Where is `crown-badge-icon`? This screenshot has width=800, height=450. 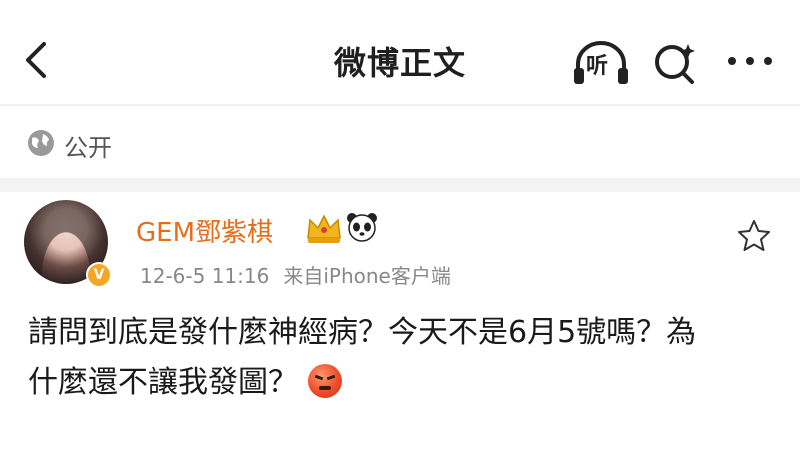
crown-badge-icon is located at coordinates (324, 228).